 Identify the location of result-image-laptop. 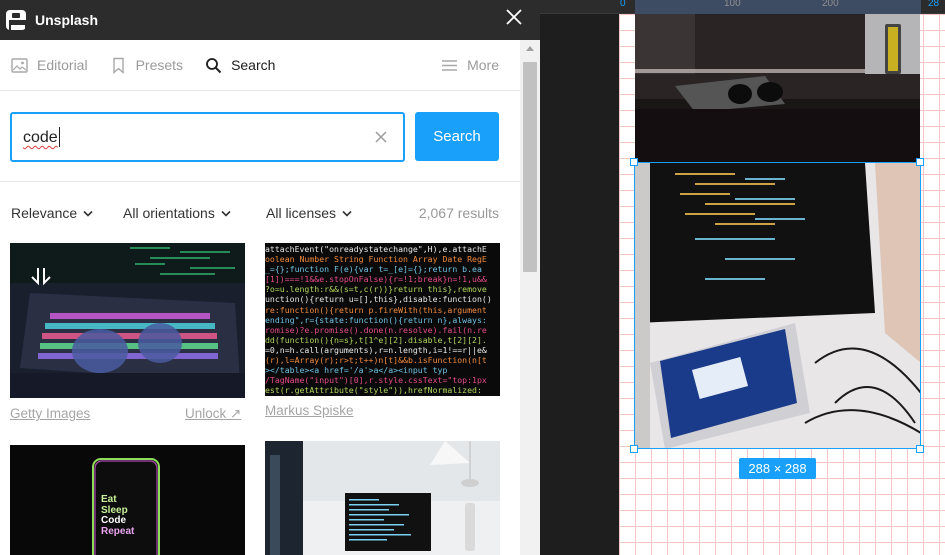
(382, 498).